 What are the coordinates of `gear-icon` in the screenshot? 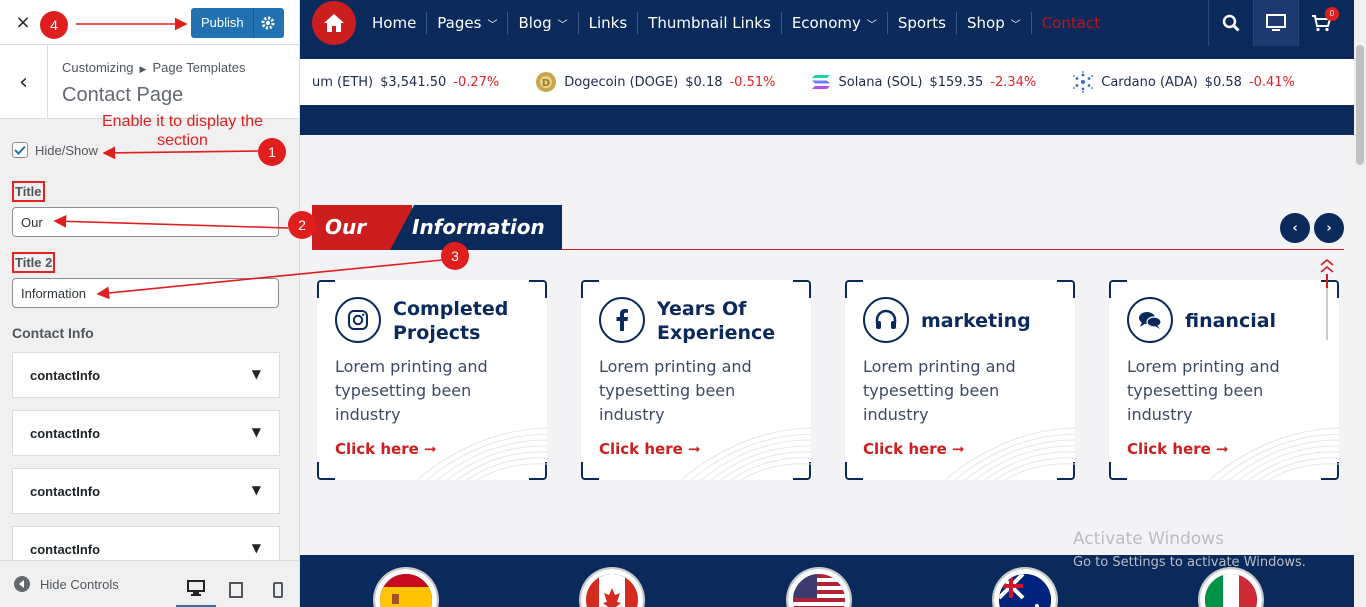 It's located at (268, 23).